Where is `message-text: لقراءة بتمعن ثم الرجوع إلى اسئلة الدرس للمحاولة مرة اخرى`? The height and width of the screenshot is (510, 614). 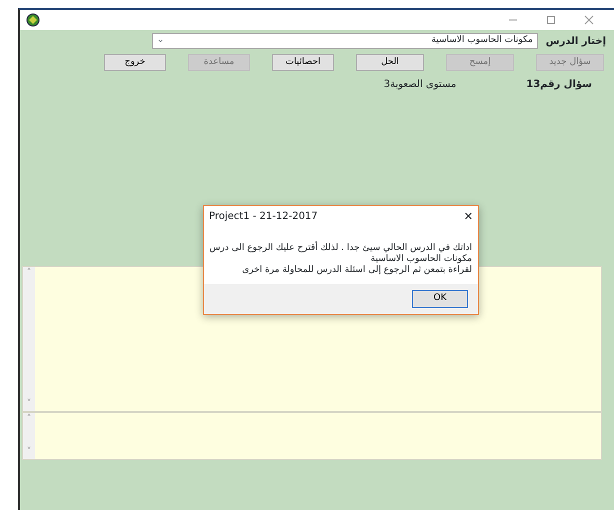
message-text: لقراءة بتمعن ثم الرجوع إلى اسئلة الدرس للمحاولة مرة اخرى is located at coordinates (356, 270).